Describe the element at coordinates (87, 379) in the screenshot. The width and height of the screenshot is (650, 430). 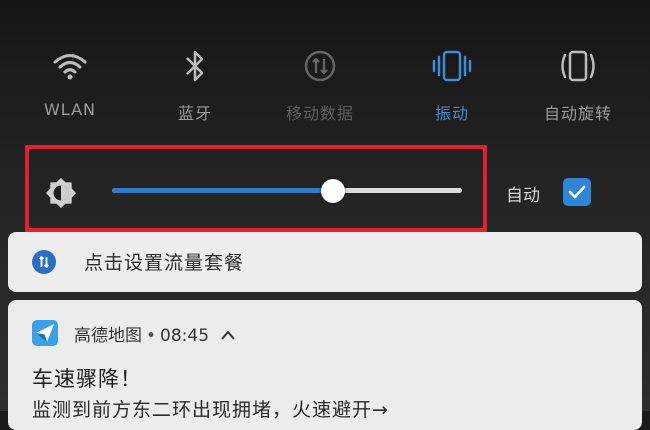
I see `notification-title: 车速骤降！` at that location.